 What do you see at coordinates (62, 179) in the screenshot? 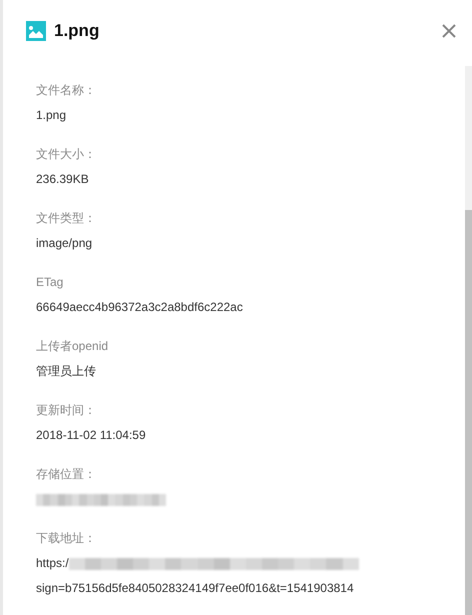
I see `field-value: 236.39KB` at bounding box center [62, 179].